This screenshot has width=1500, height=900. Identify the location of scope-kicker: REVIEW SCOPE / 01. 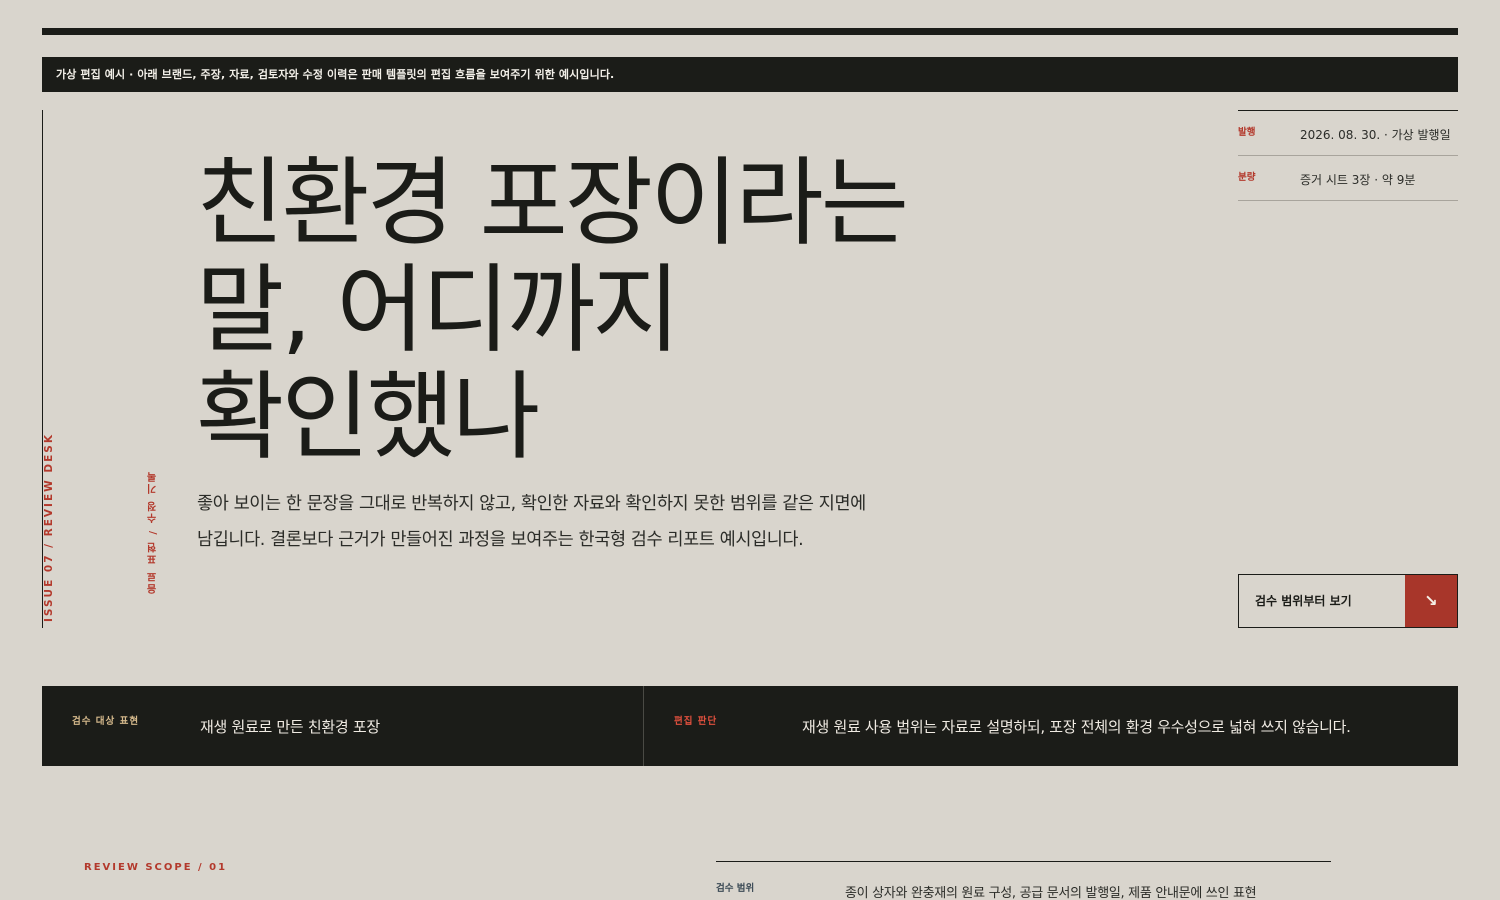
(156, 867).